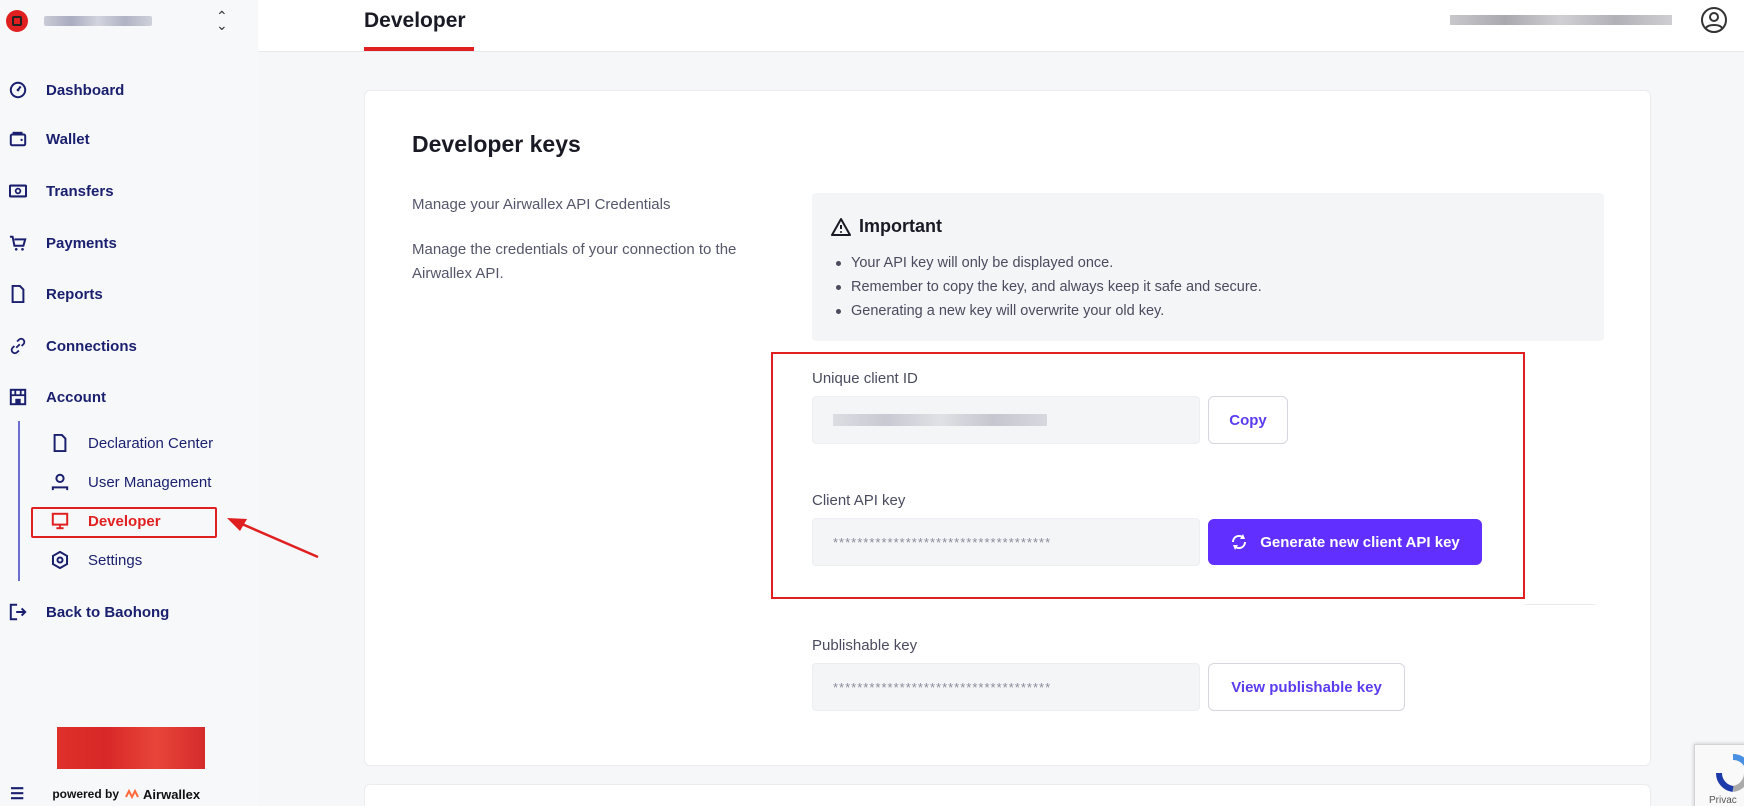 This screenshot has width=1744, height=806. I want to click on sidebar-item-reports: Reports, so click(55, 294).